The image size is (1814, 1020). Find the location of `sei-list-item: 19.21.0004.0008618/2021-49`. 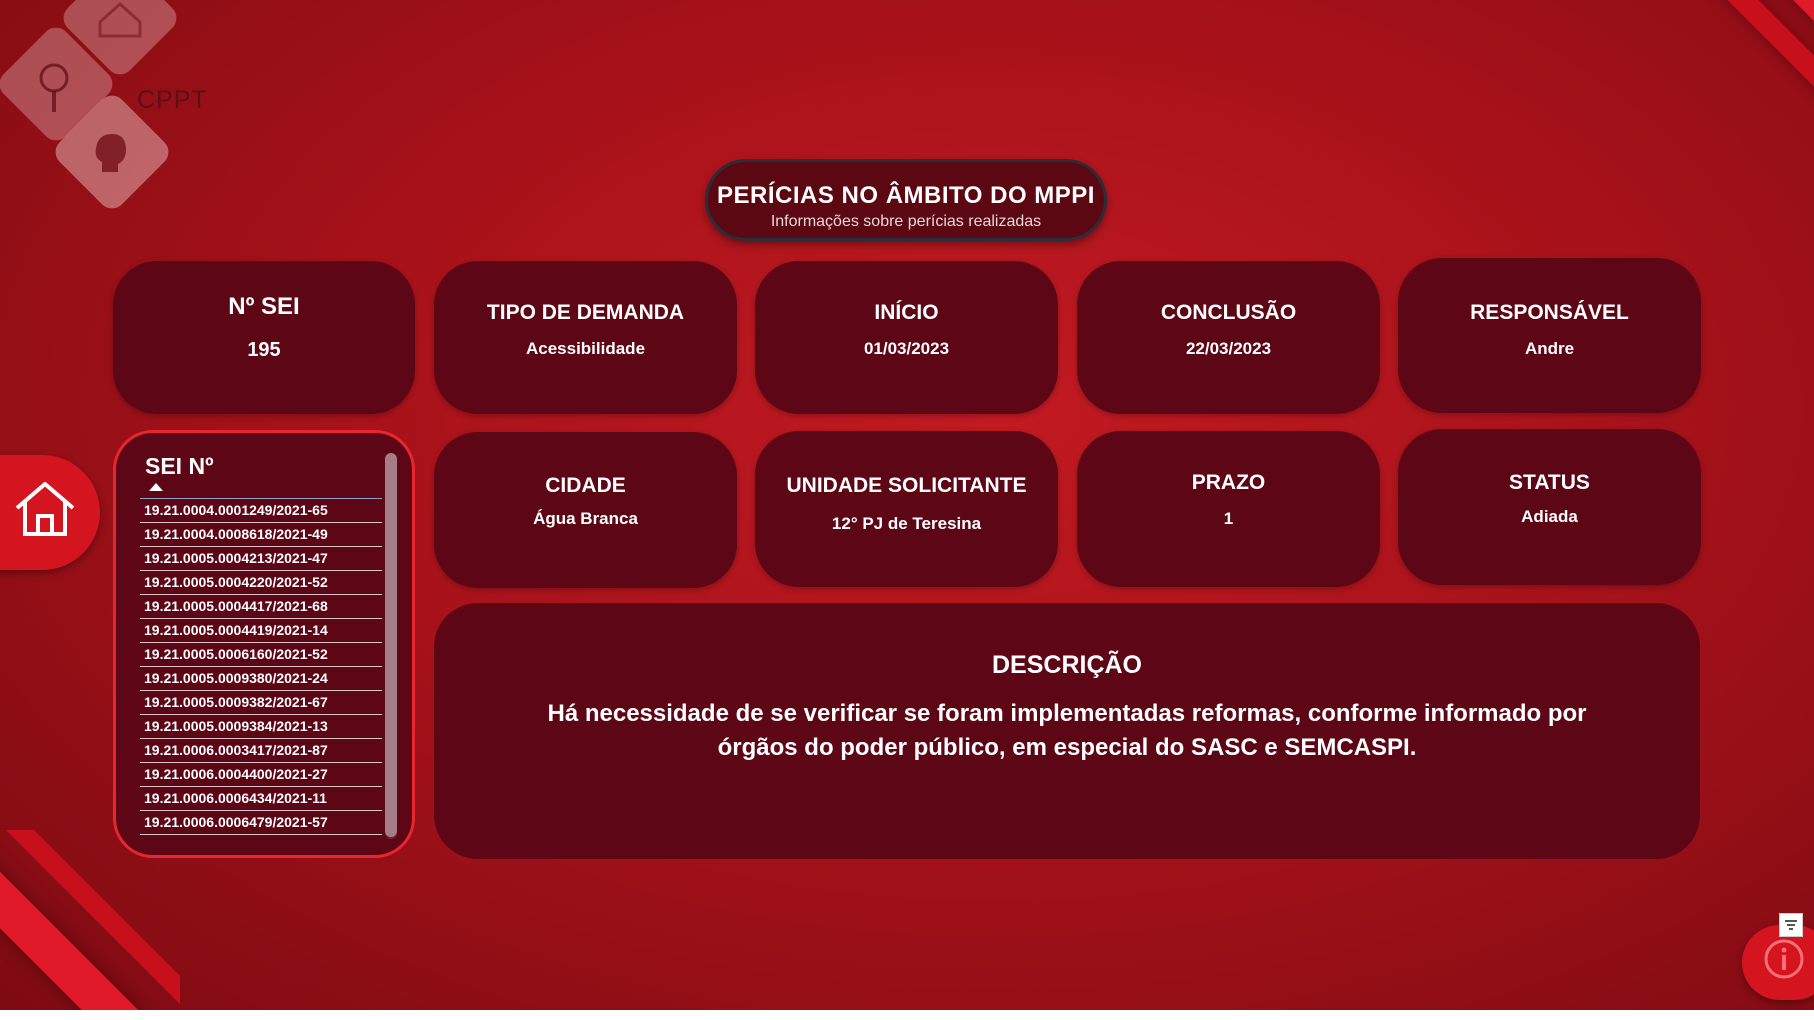

sei-list-item: 19.21.0004.0008618/2021-49 is located at coordinates (261, 535).